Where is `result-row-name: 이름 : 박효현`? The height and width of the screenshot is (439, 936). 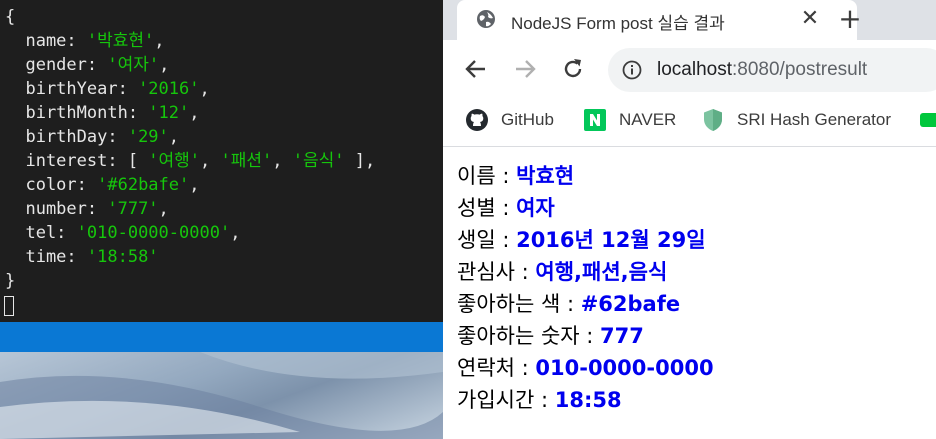
result-row-name: 이름 : 박효현 is located at coordinates (515, 176).